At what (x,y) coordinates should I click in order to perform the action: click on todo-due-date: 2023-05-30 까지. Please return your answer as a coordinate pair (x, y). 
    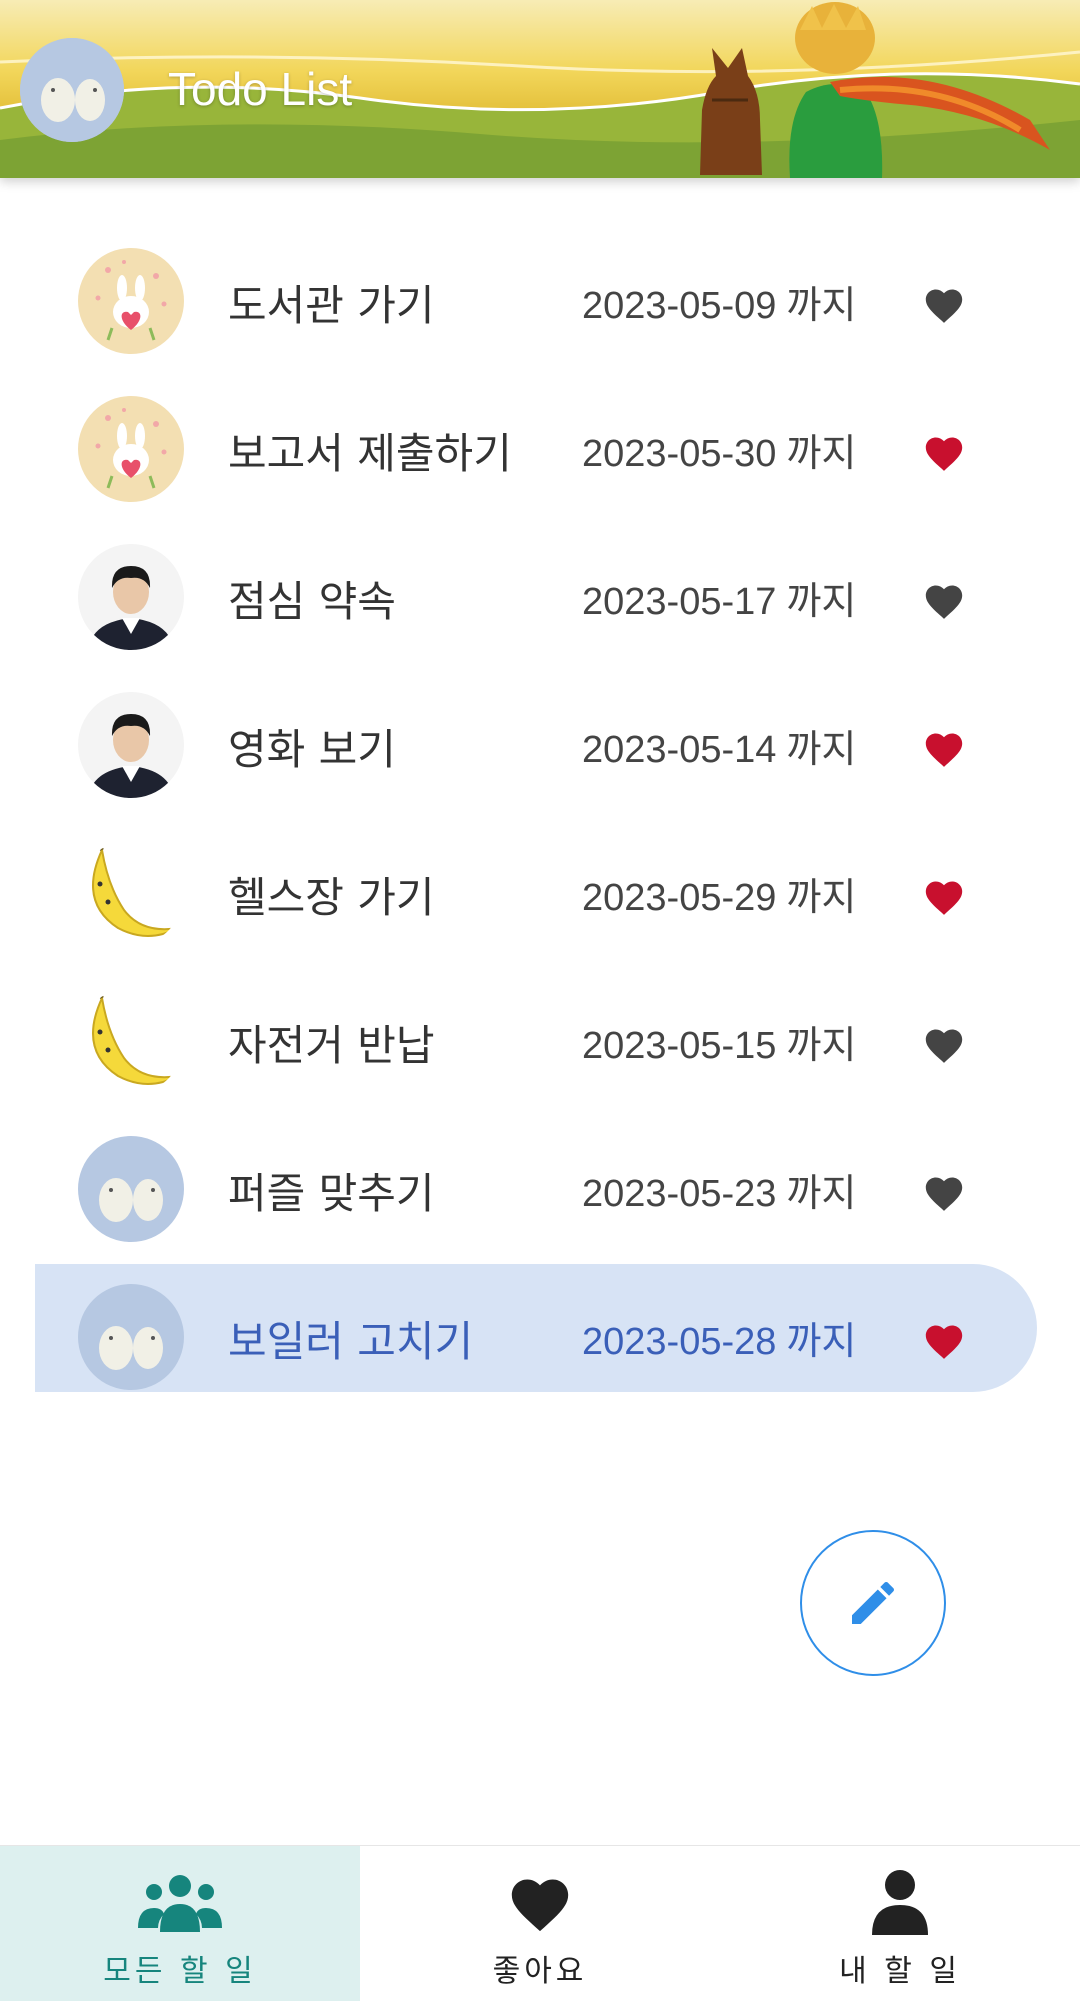
    Looking at the image, I should click on (719, 449).